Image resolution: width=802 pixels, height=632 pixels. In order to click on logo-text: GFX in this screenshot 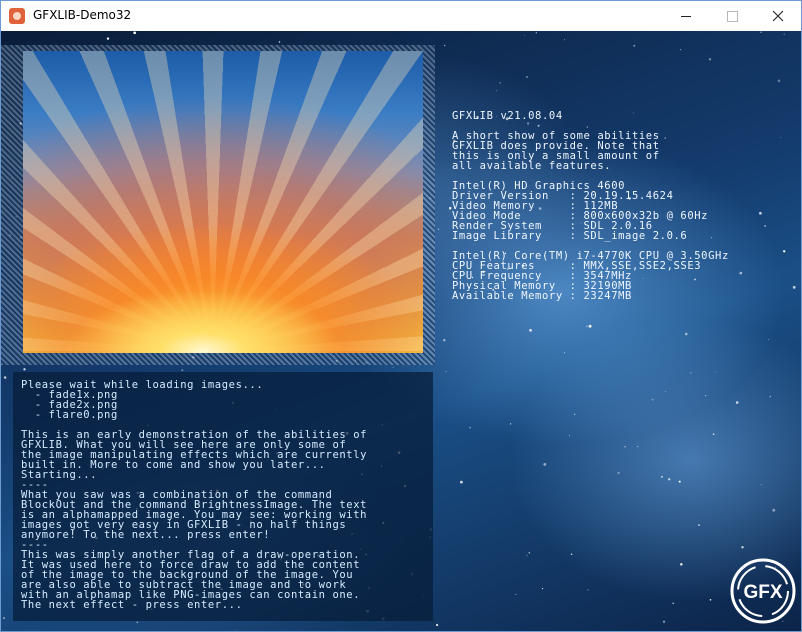, I will do `click(762, 592)`.